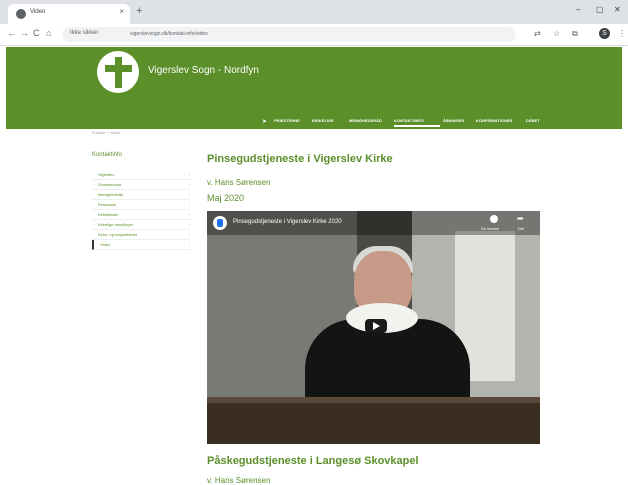  Describe the element at coordinates (265, 122) in the screenshot. I see `mouse-cursor-icon: ➤` at that location.